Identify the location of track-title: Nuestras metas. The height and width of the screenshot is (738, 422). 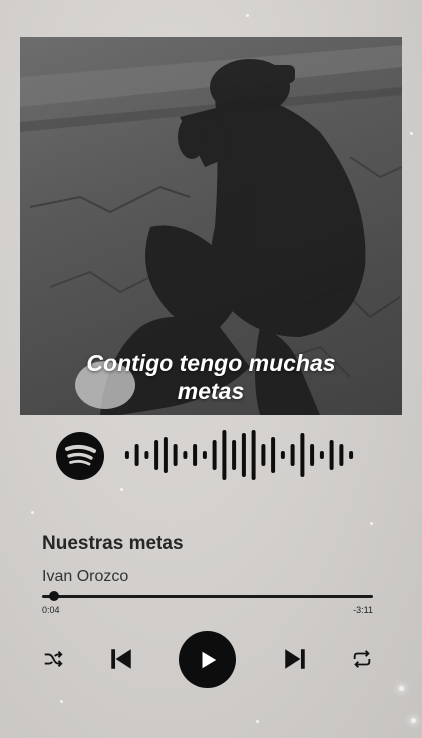
(113, 543).